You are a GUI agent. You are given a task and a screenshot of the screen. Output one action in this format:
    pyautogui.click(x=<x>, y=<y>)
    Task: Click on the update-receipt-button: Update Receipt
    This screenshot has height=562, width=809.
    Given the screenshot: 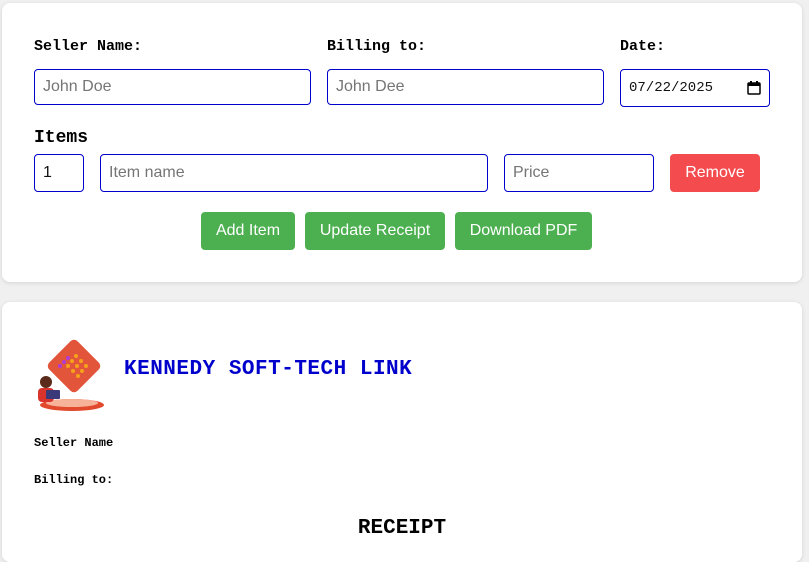 What is the action you would take?
    pyautogui.click(x=375, y=231)
    